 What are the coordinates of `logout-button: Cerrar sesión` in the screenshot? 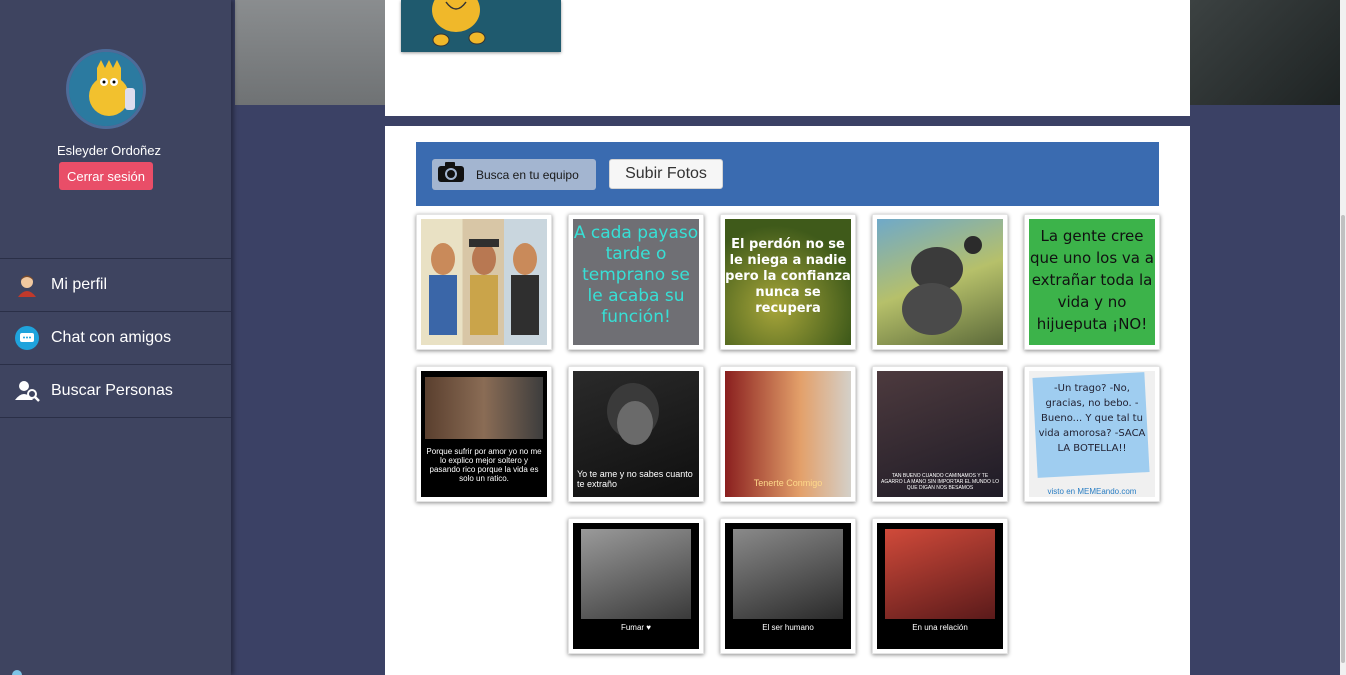 It's located at (106, 176).